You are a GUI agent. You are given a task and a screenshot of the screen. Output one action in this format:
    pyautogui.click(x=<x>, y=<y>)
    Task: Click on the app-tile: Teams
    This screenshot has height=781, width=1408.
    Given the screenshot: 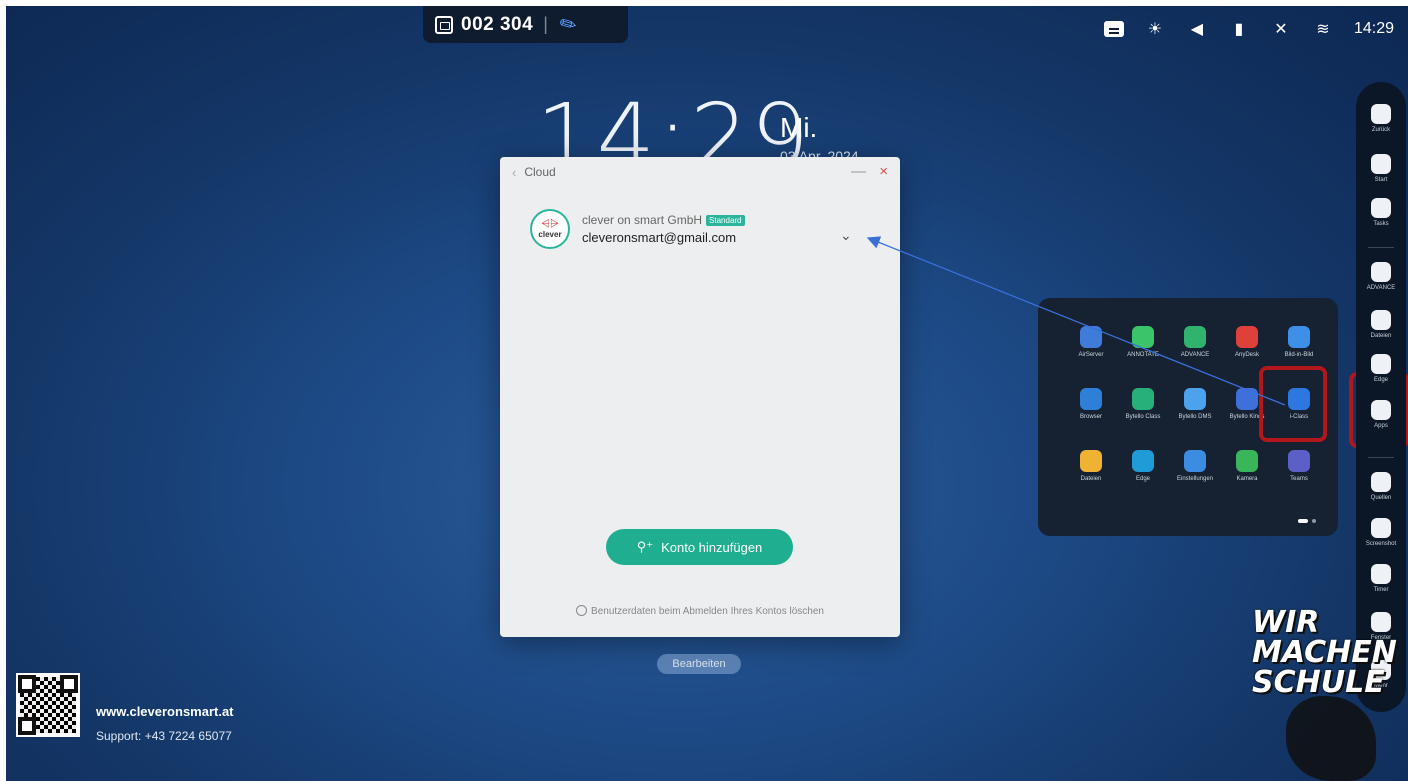 What is the action you would take?
    pyautogui.click(x=1299, y=466)
    